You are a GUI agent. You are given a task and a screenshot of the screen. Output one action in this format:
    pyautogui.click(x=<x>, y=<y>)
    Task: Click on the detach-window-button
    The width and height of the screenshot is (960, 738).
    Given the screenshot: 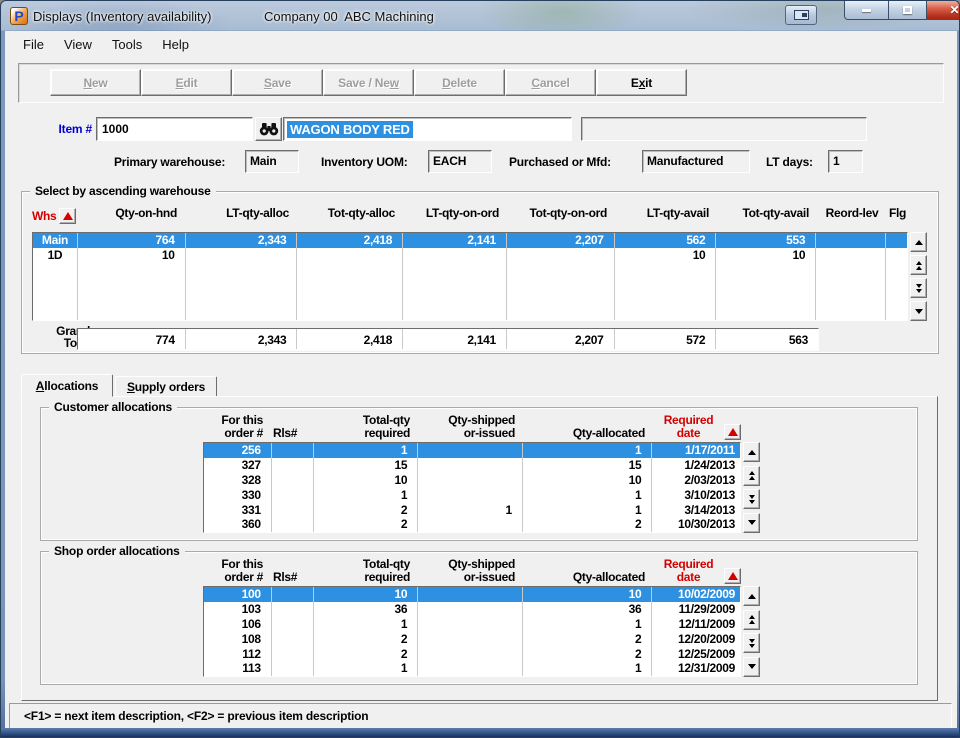 What is the action you would take?
    pyautogui.click(x=801, y=15)
    